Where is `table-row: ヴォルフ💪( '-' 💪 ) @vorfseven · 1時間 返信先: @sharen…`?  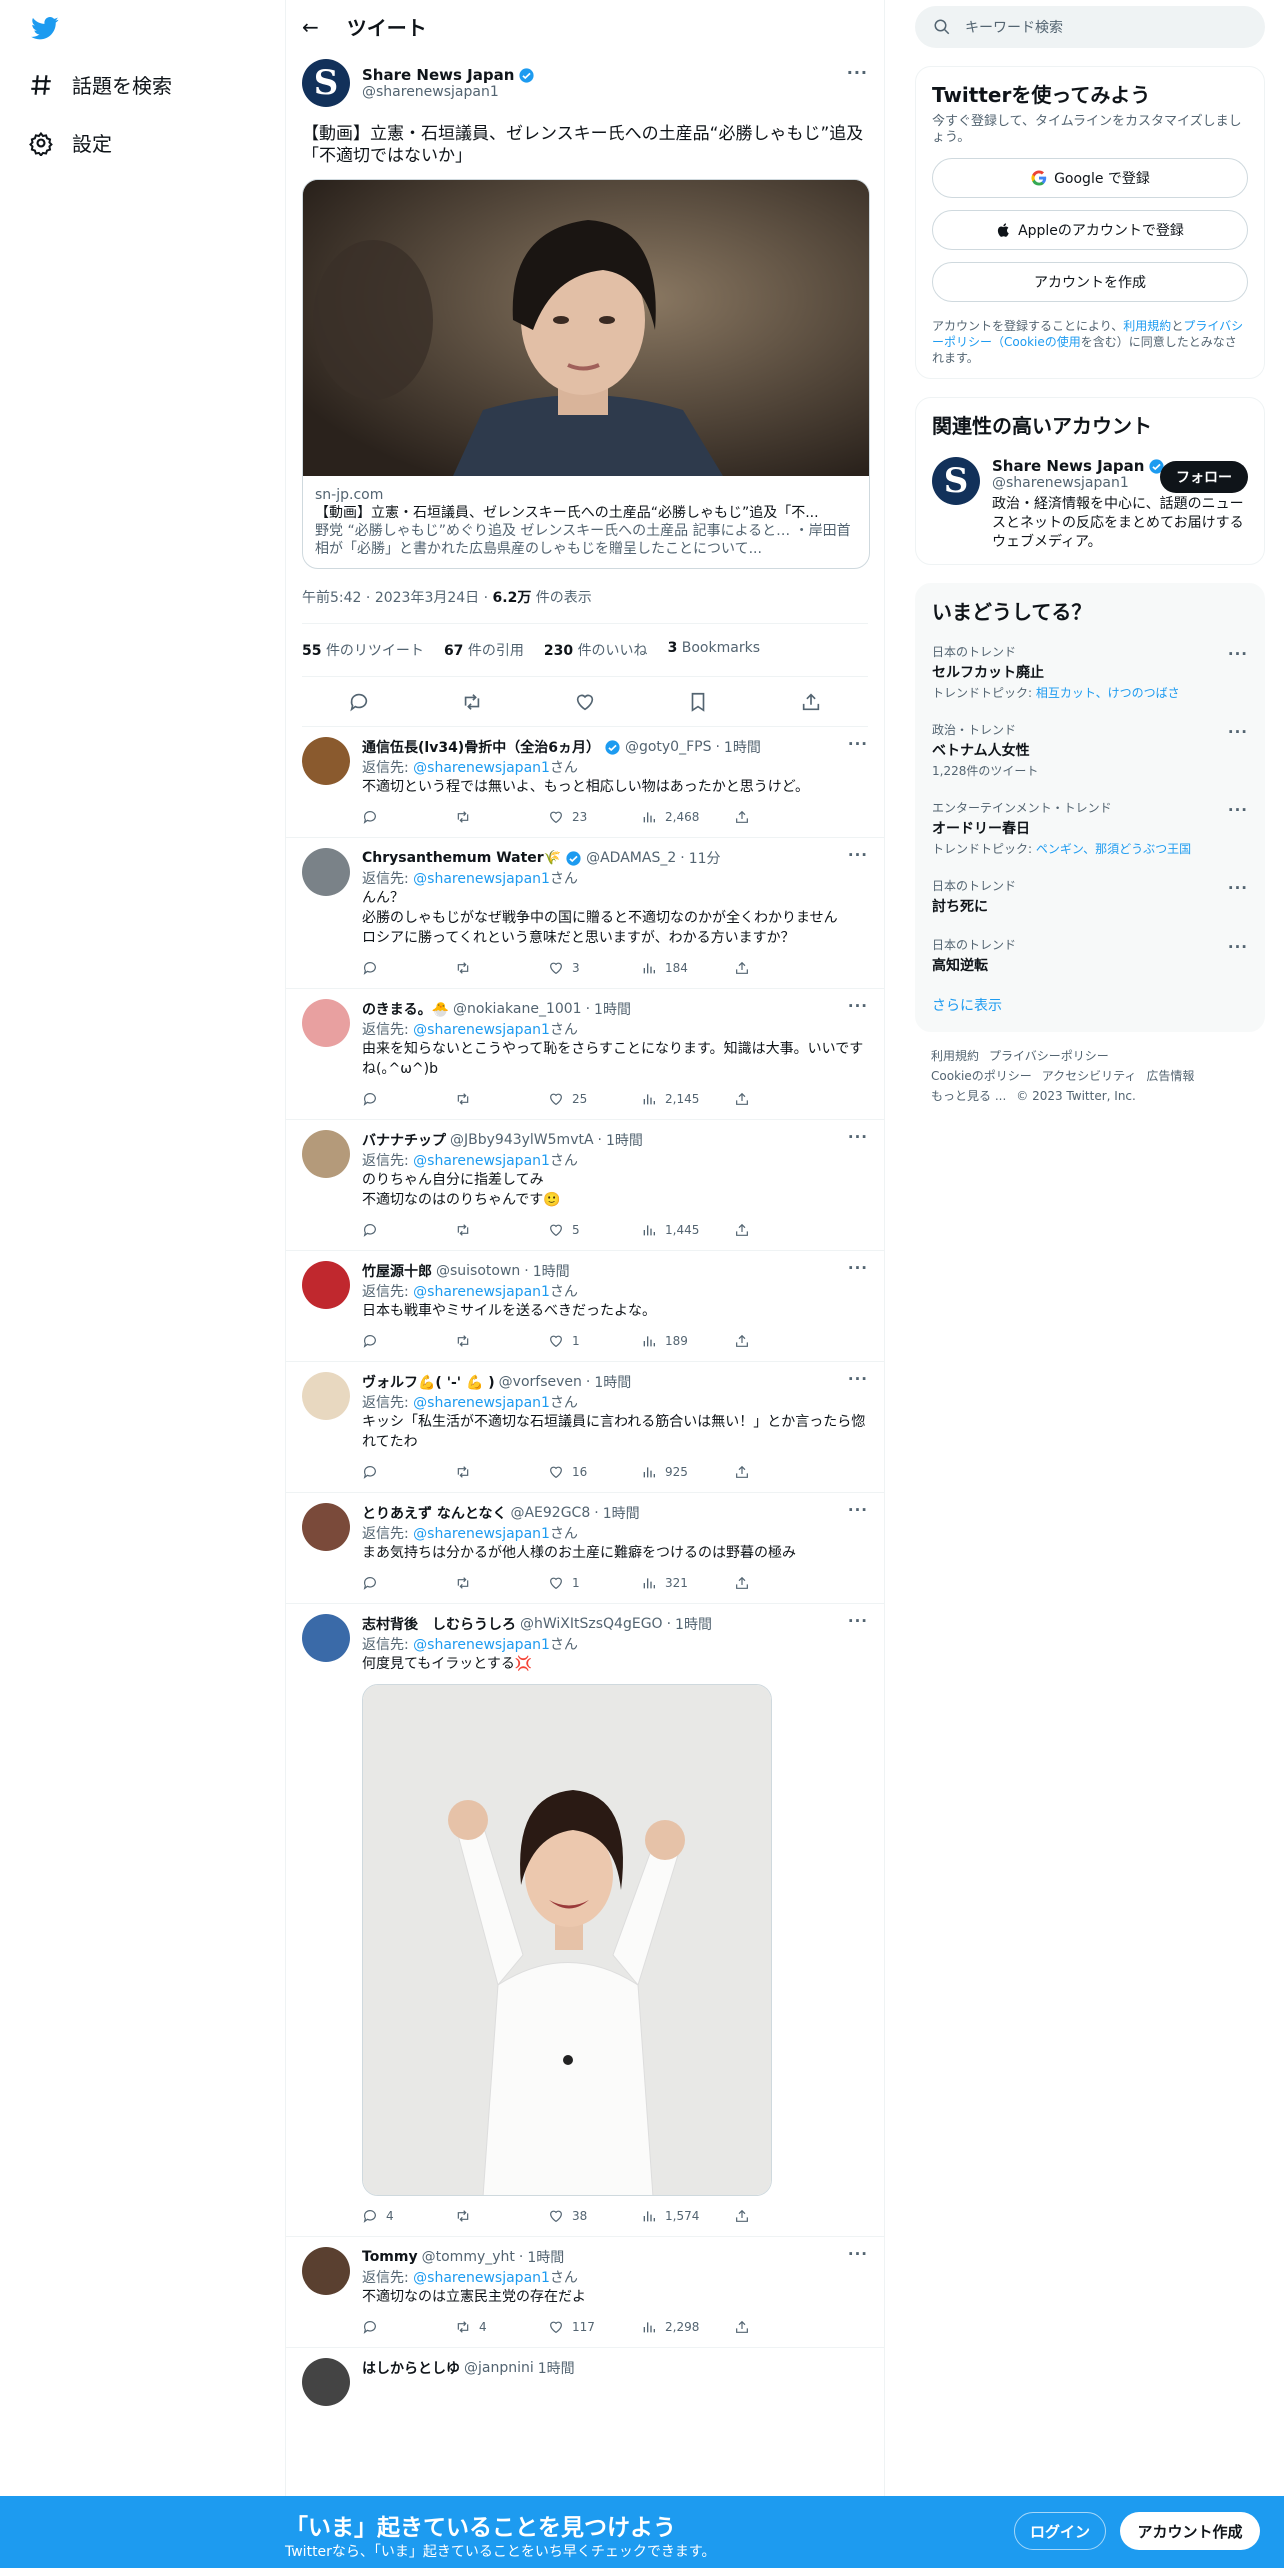
table-row: ヴォルフ💪( '-' 💪 ) @vorfseven · 1時間 返信先: @sharen… is located at coordinates (585, 1427).